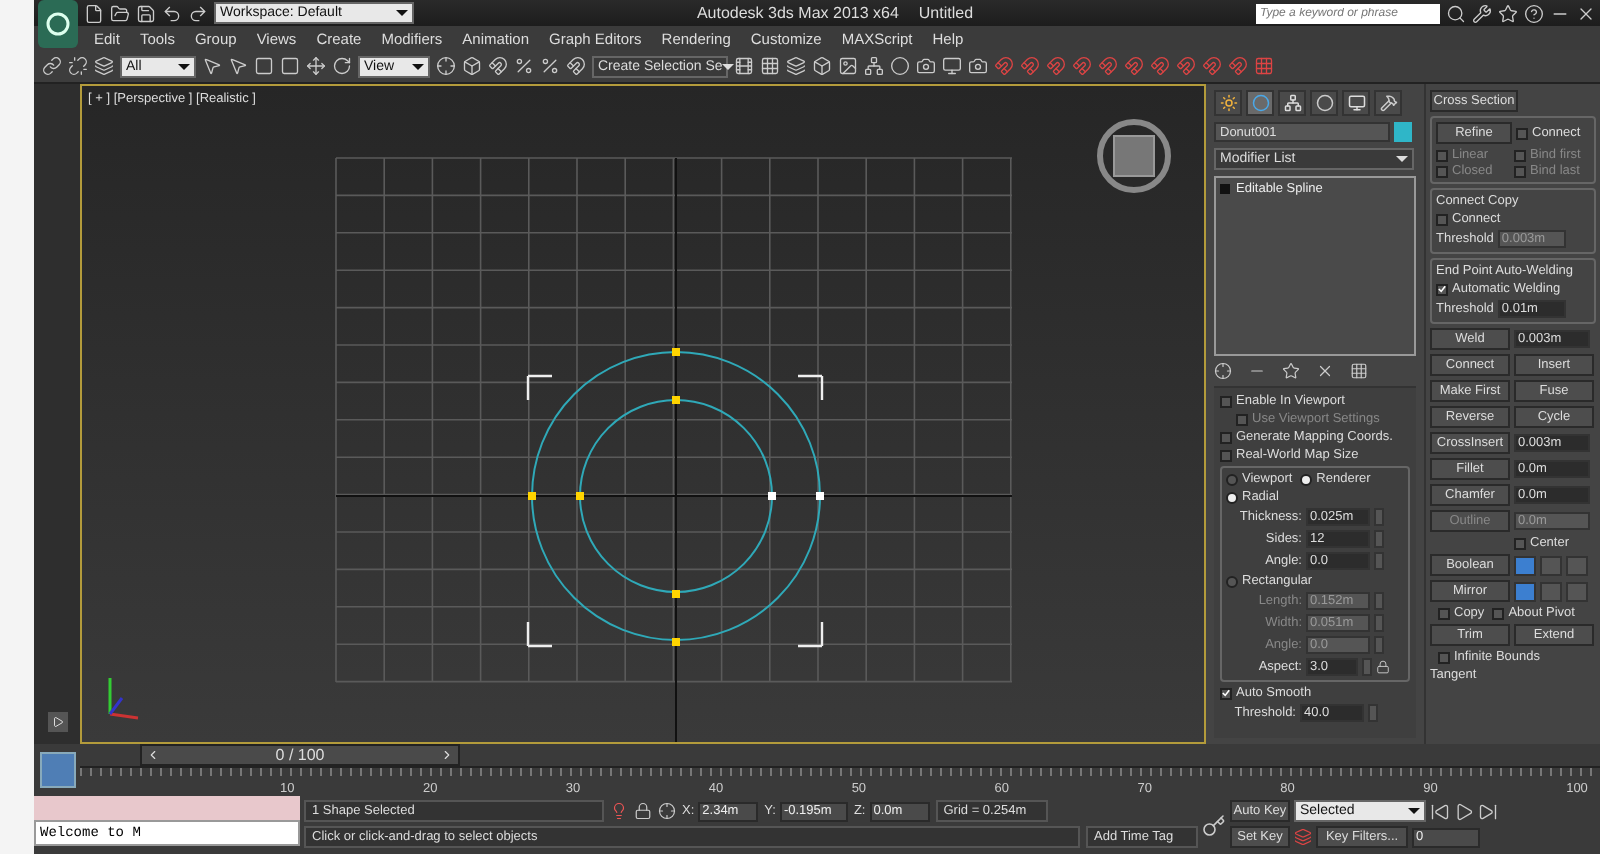 This screenshot has height=854, width=1600. I want to click on previous-frame-icon, so click(153, 755).